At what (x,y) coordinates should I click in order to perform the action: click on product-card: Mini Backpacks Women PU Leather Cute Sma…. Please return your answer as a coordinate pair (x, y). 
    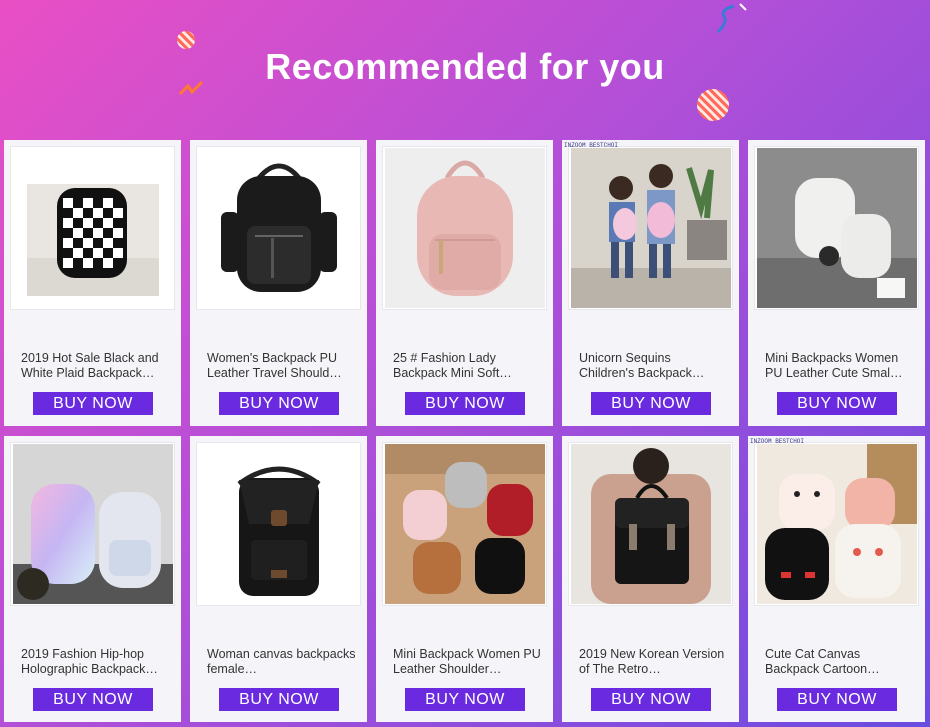
    Looking at the image, I should click on (836, 283).